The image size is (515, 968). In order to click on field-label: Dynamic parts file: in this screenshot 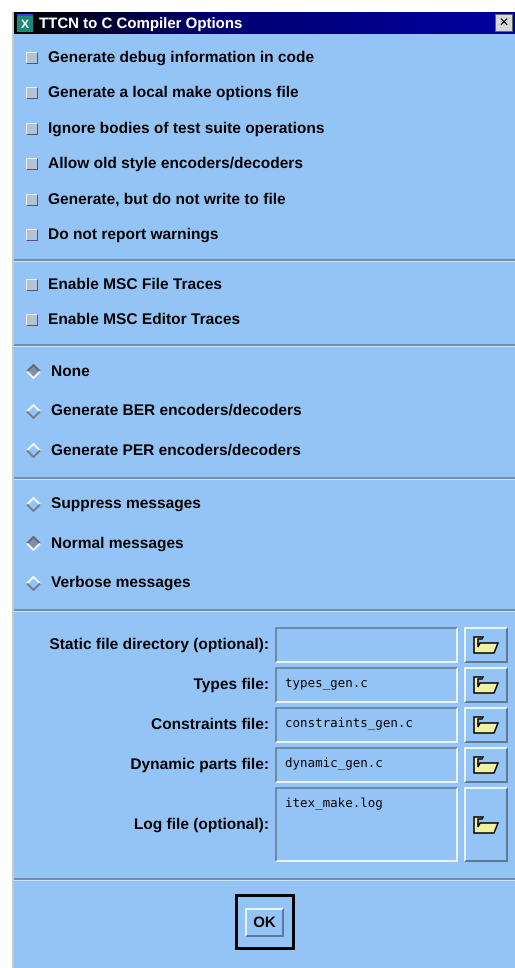, I will do `click(199, 765)`.